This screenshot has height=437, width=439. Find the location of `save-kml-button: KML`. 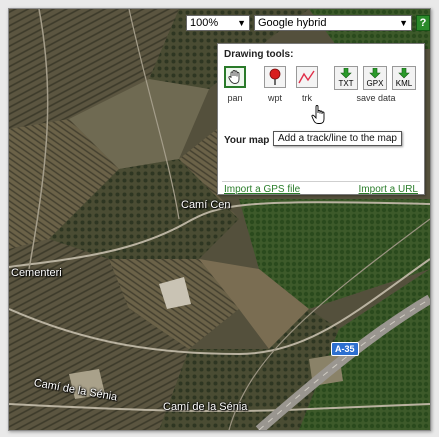

save-kml-button: KML is located at coordinates (404, 78).